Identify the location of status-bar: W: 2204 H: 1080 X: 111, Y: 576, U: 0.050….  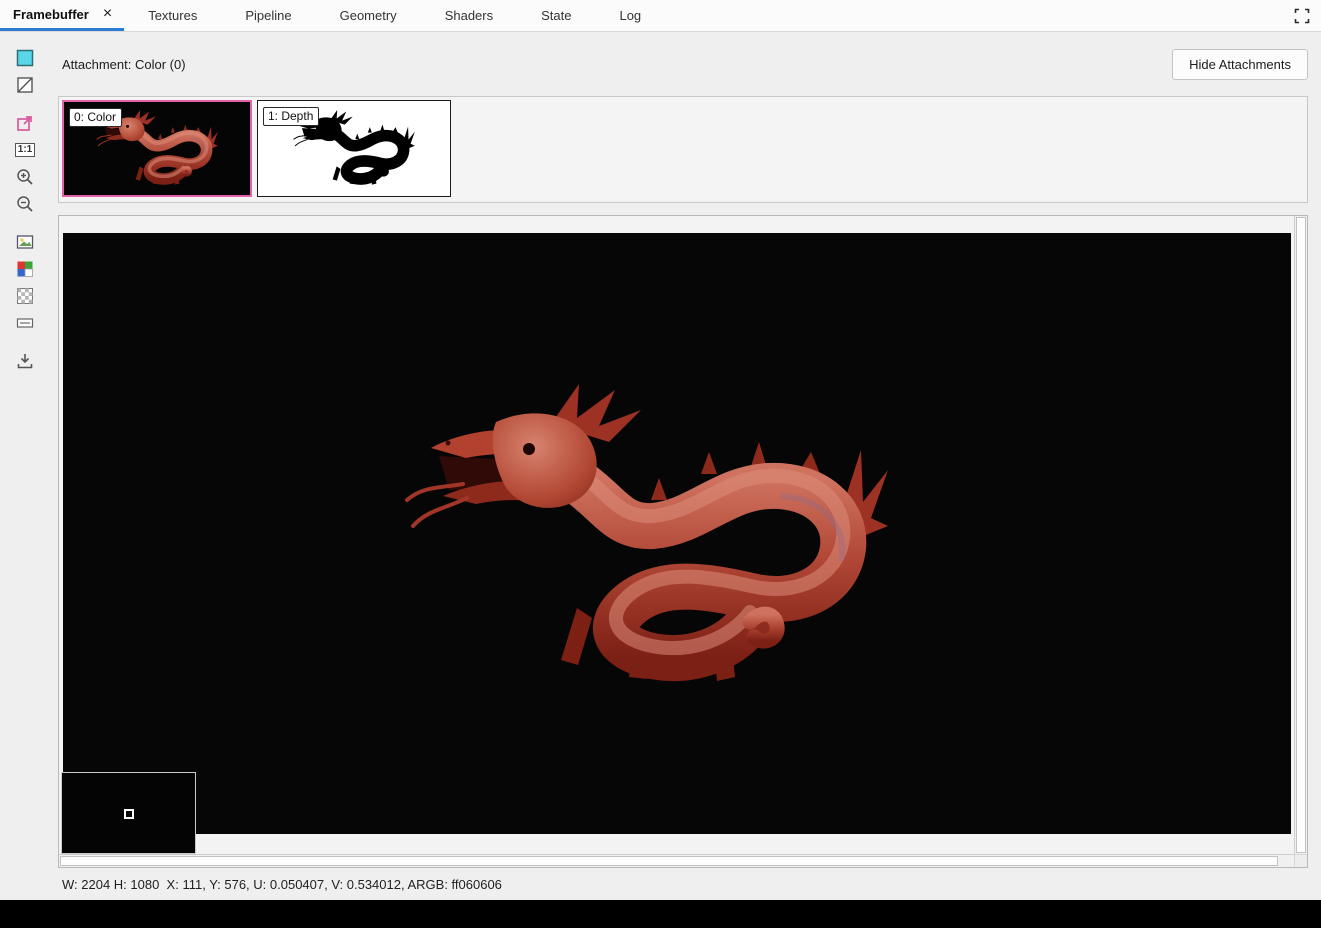
(679, 884).